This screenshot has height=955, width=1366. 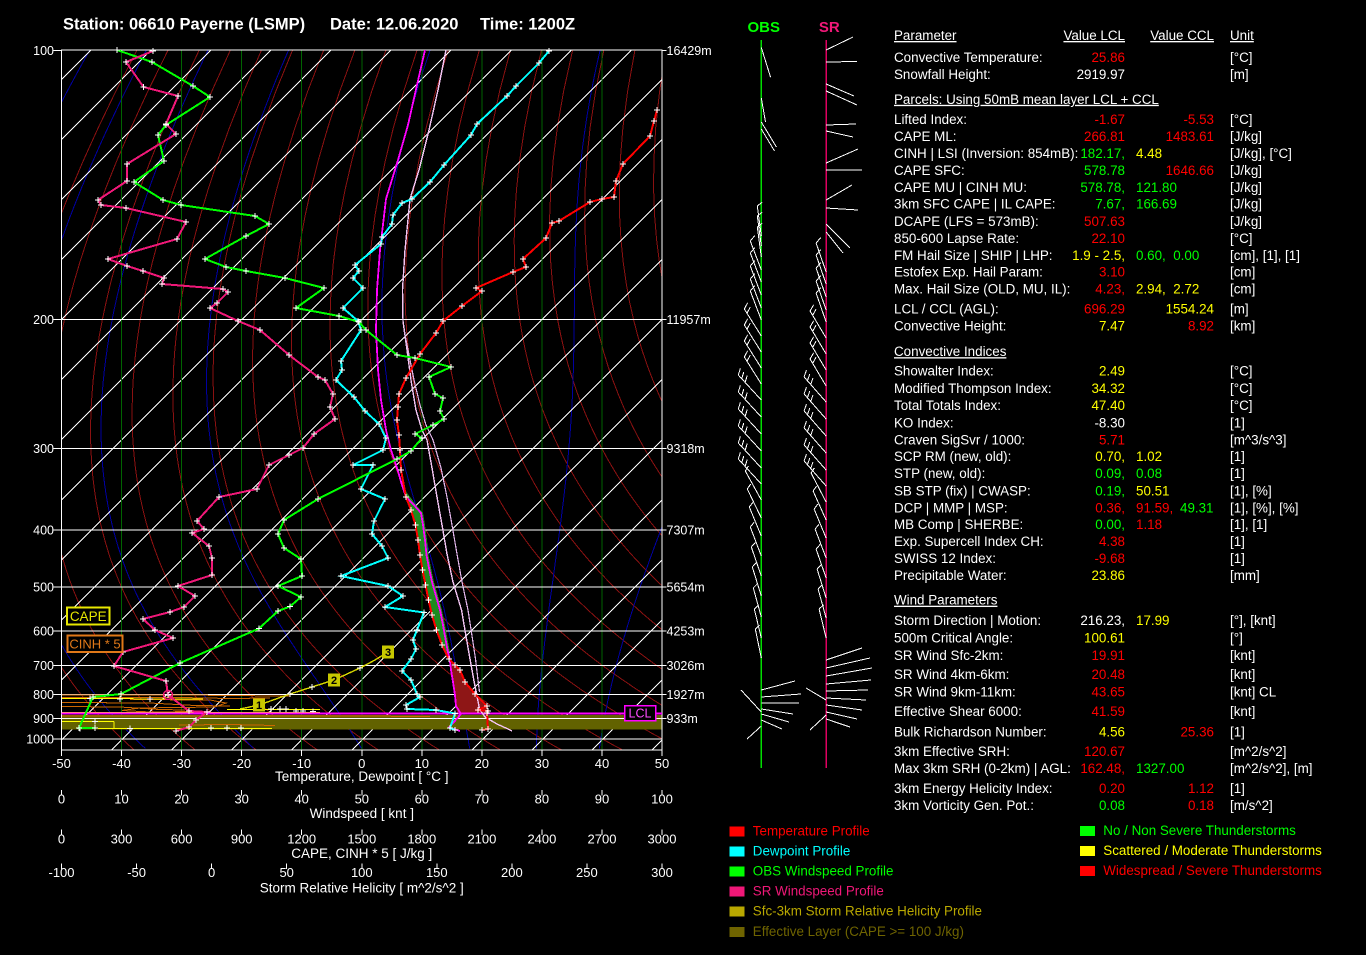 I want to click on svg-text: 1200, so click(x=301, y=839).